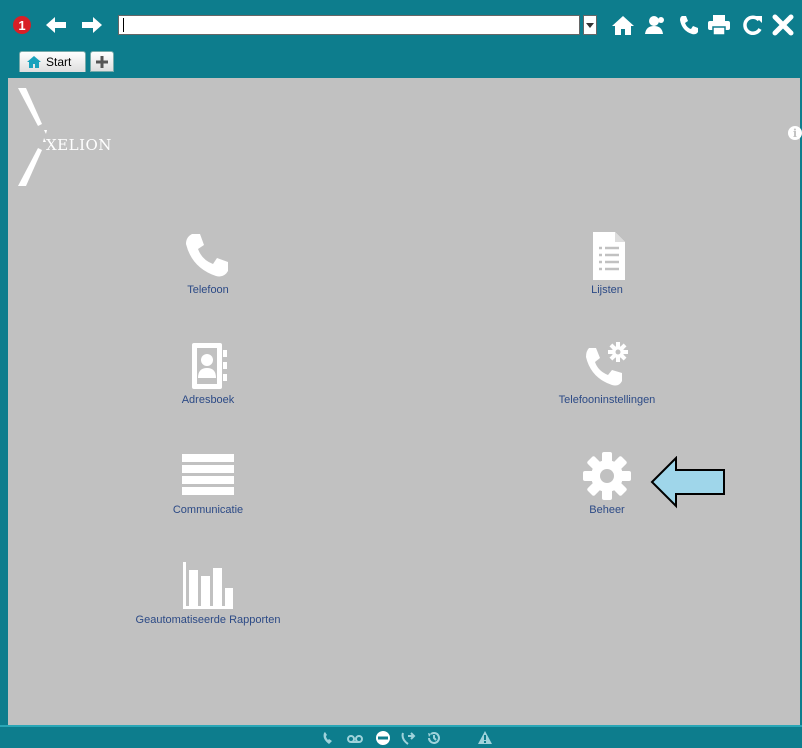 This screenshot has width=802, height=748. I want to click on tile-label: Telefoon, so click(208, 290).